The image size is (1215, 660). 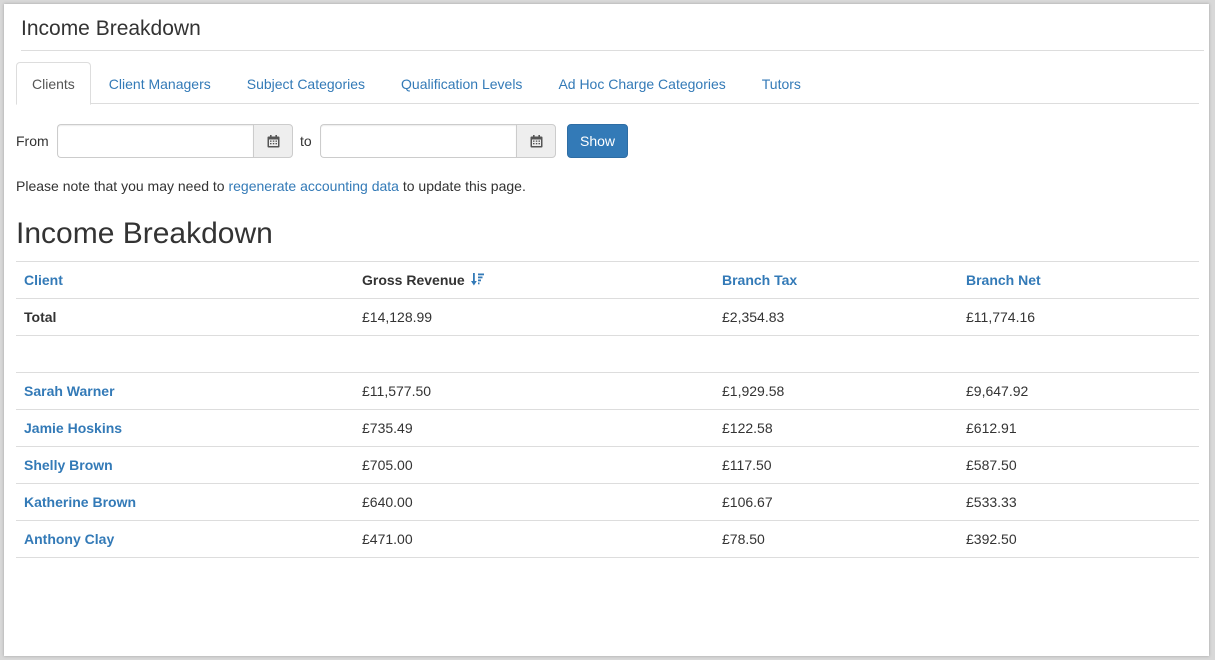 I want to click on total-gross: £14,128.99, so click(x=534, y=317).